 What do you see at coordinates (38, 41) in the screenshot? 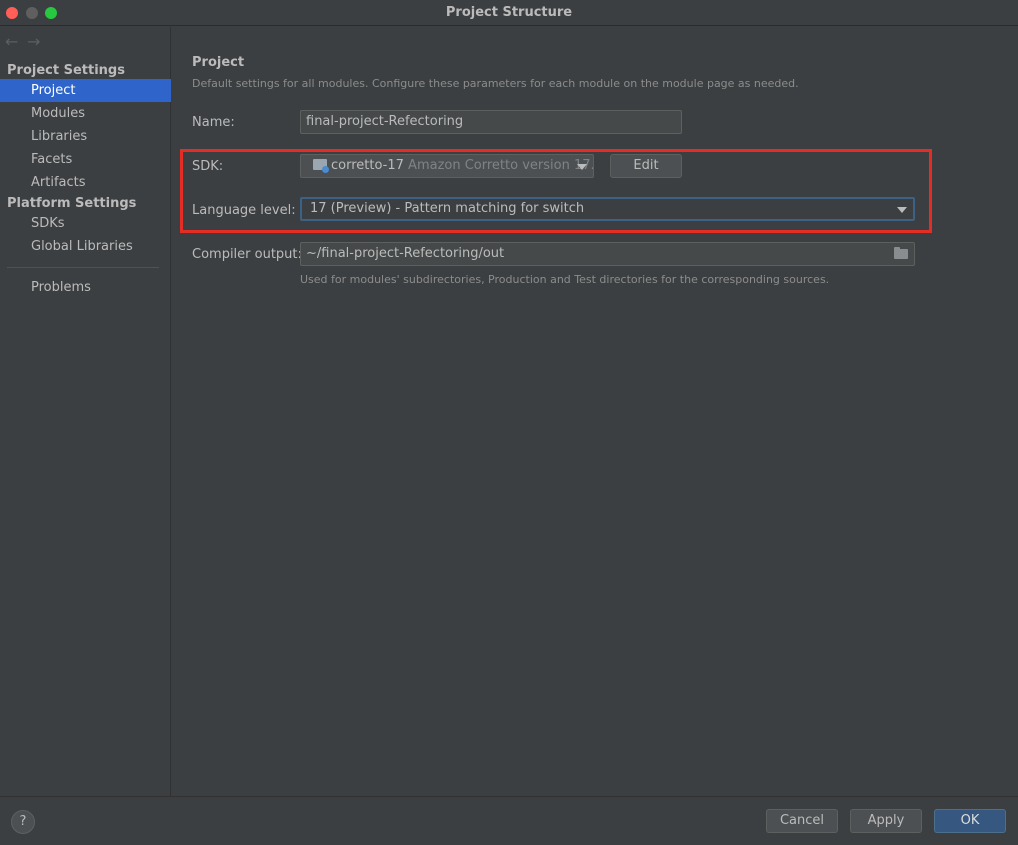
I see `forward-arrow-icon: →` at bounding box center [38, 41].